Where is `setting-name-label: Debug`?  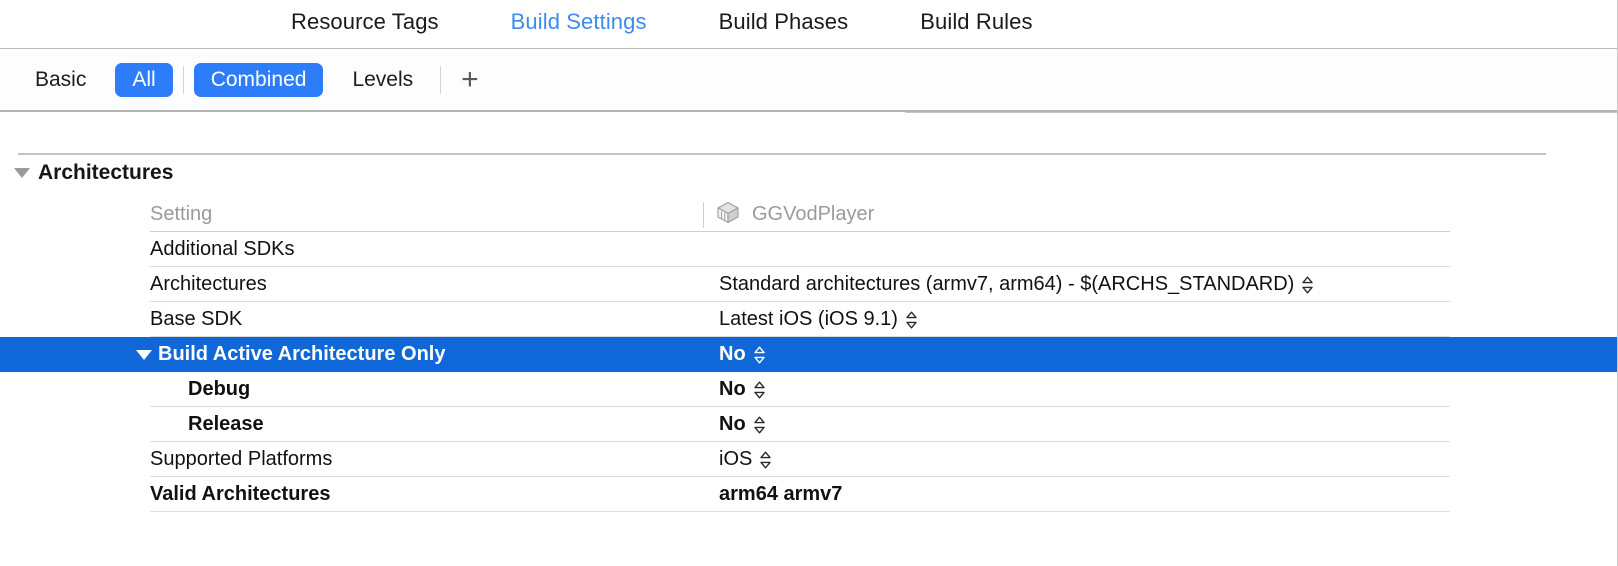 setting-name-label: Debug is located at coordinates (219, 389).